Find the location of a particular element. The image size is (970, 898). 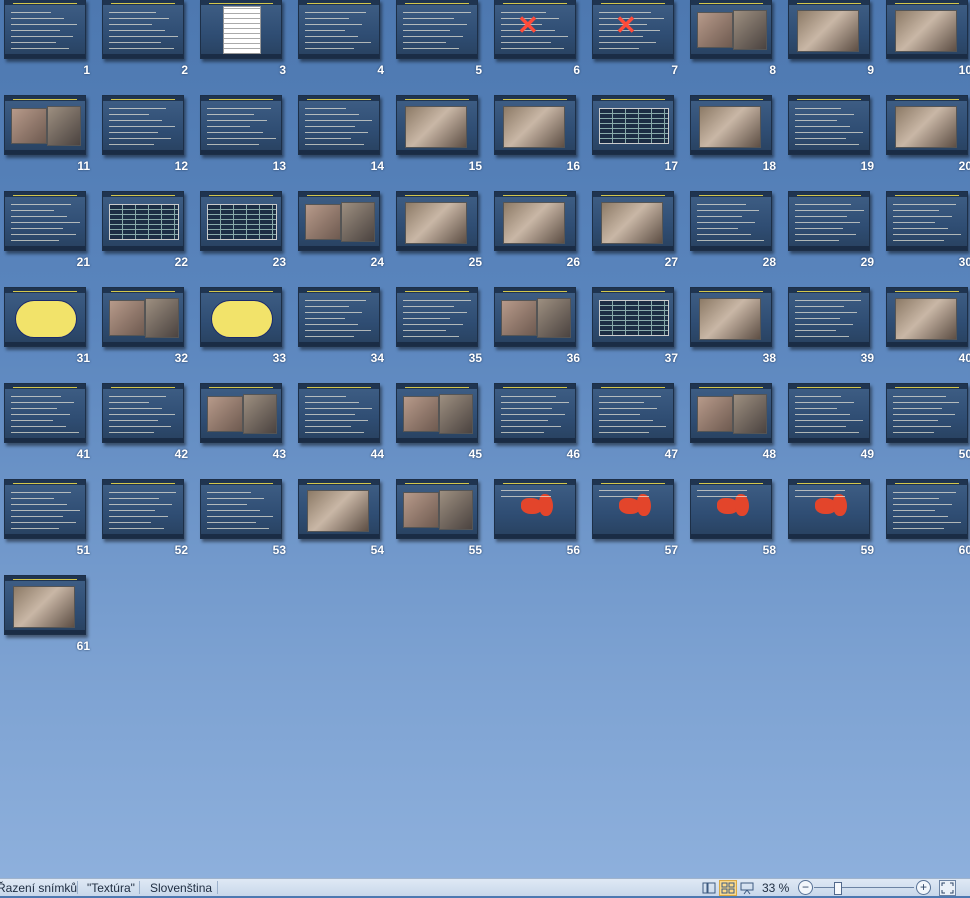

slide-thumbnail-cell: 52 is located at coordinates (144, 519).